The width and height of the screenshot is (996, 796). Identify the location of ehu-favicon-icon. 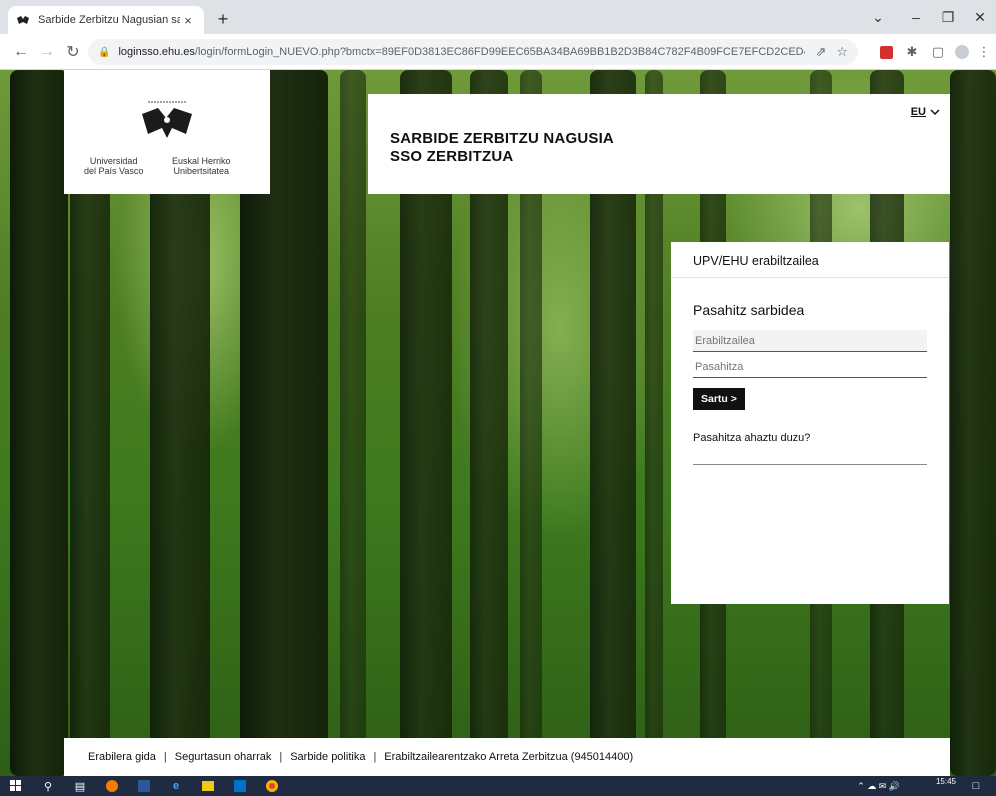
(23, 20).